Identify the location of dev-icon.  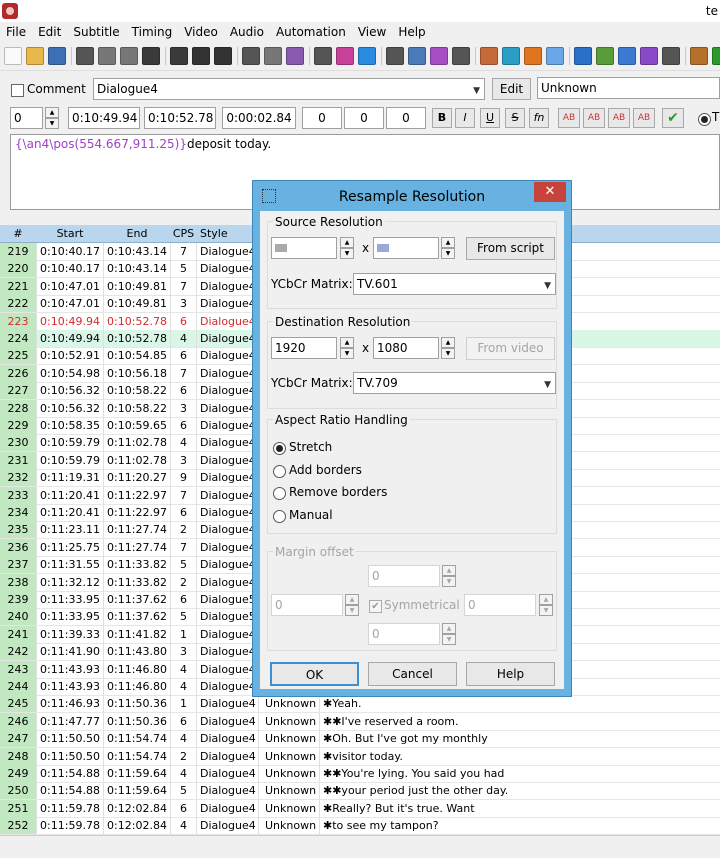
(671, 56).